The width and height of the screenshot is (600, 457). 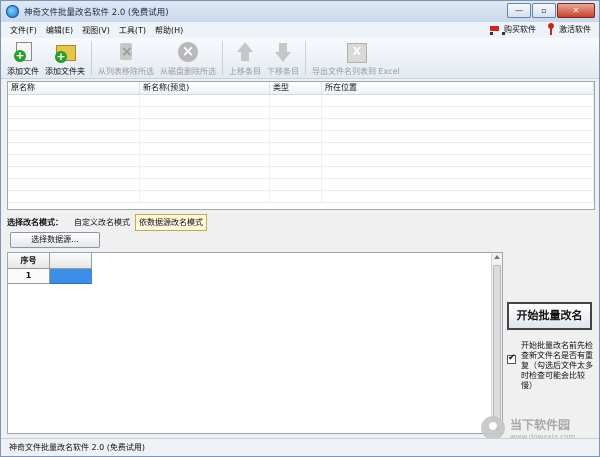 I want to click on arrow-down-icon, so click(x=283, y=52).